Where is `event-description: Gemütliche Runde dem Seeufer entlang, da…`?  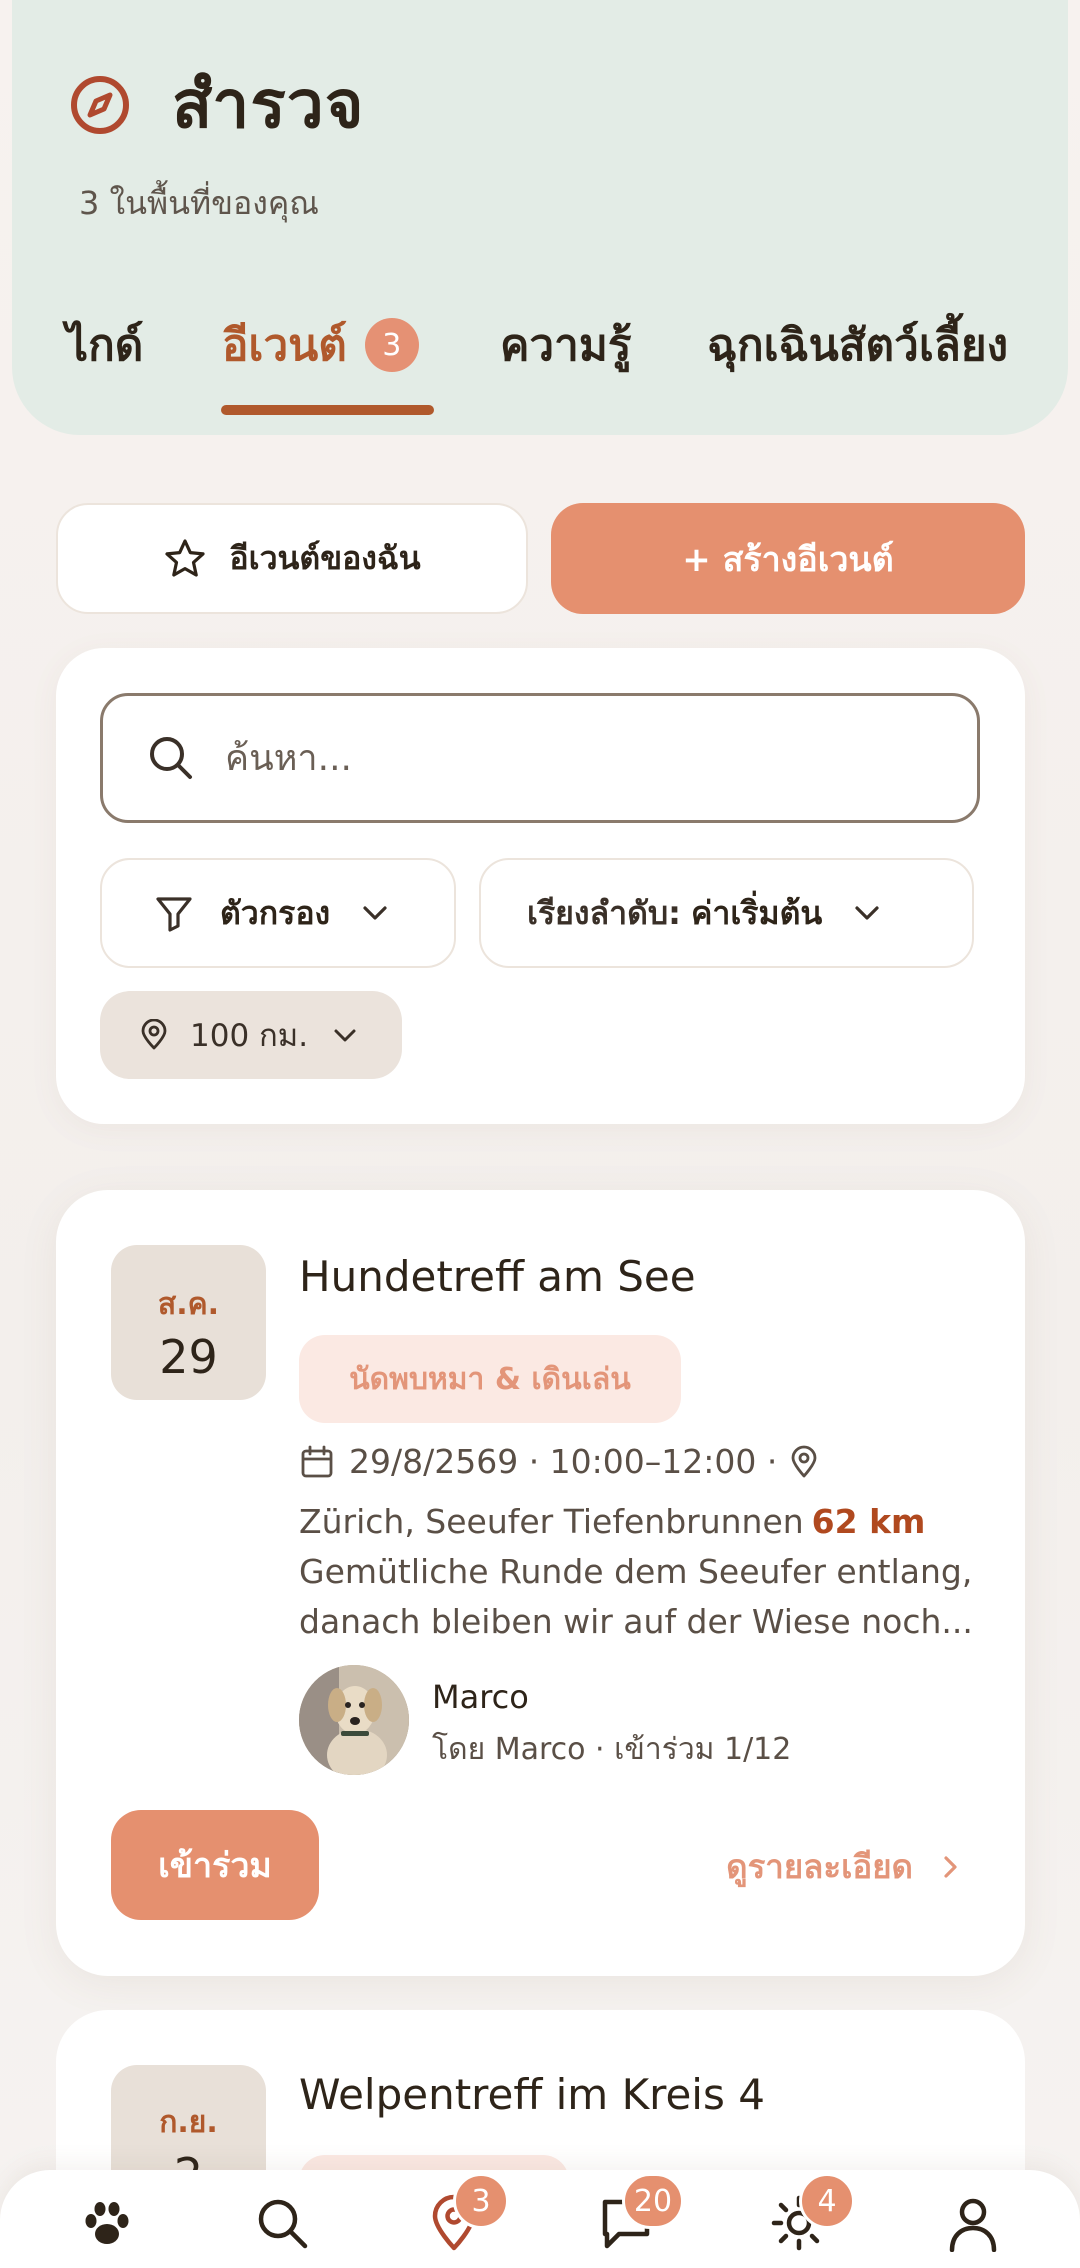
event-description: Gemütliche Runde dem Seeufer entlang, da… is located at coordinates (644, 1597).